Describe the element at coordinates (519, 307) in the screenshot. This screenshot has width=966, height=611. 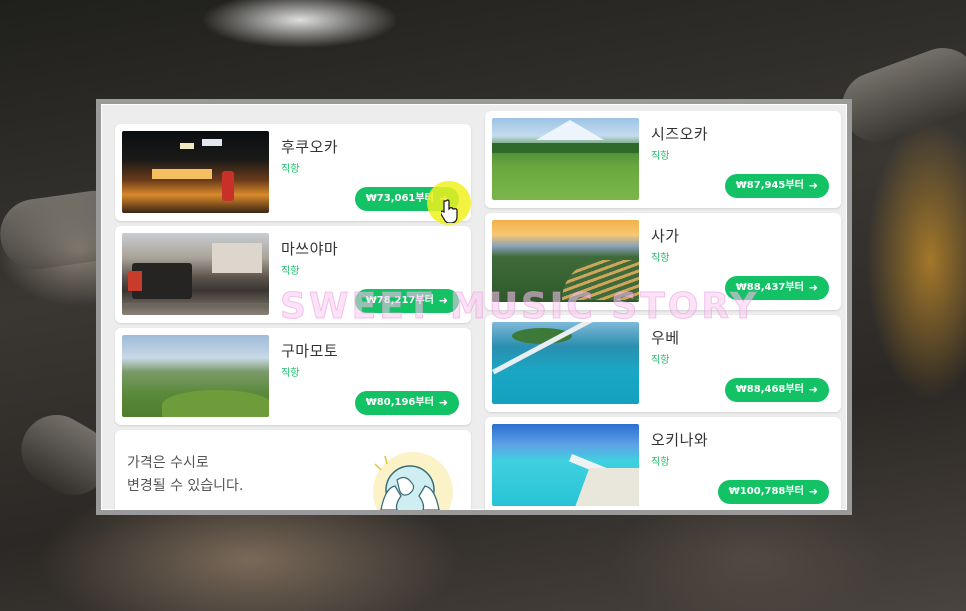
I see `watermark-text: SWEET MUSIC STORY` at that location.